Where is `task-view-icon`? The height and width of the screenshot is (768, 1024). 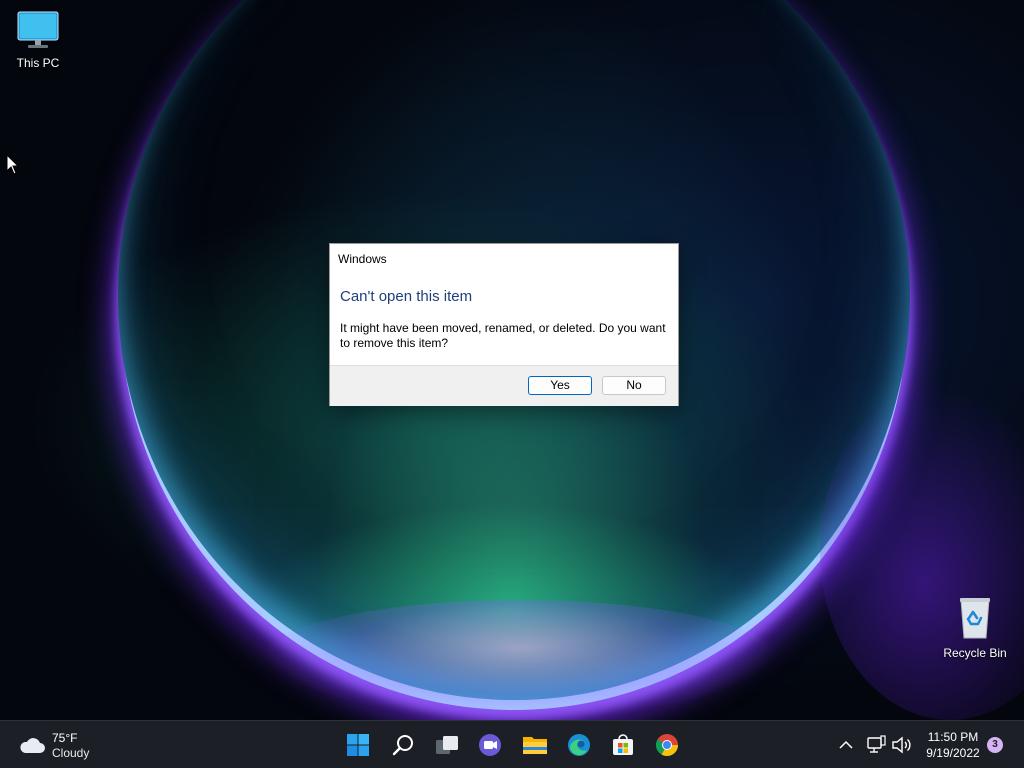 task-view-icon is located at coordinates (447, 745).